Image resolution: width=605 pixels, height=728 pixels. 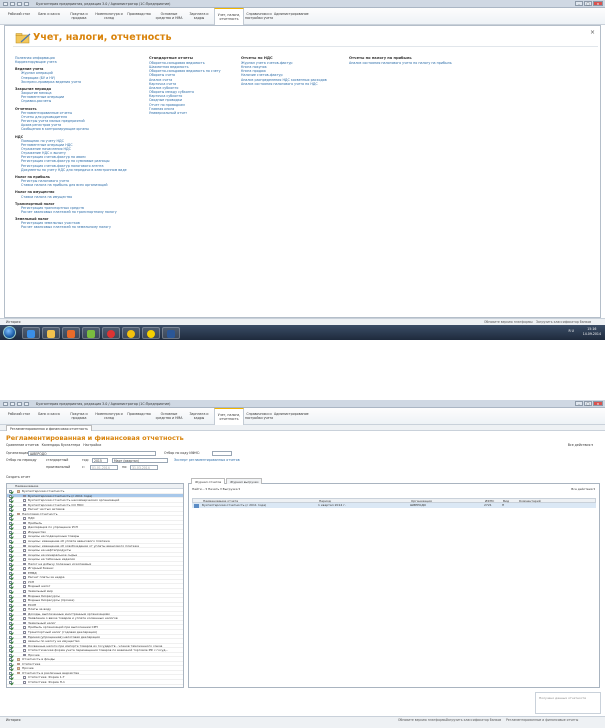 I want to click on nav-link: Ставки налога на имущество, so click(x=80, y=197).